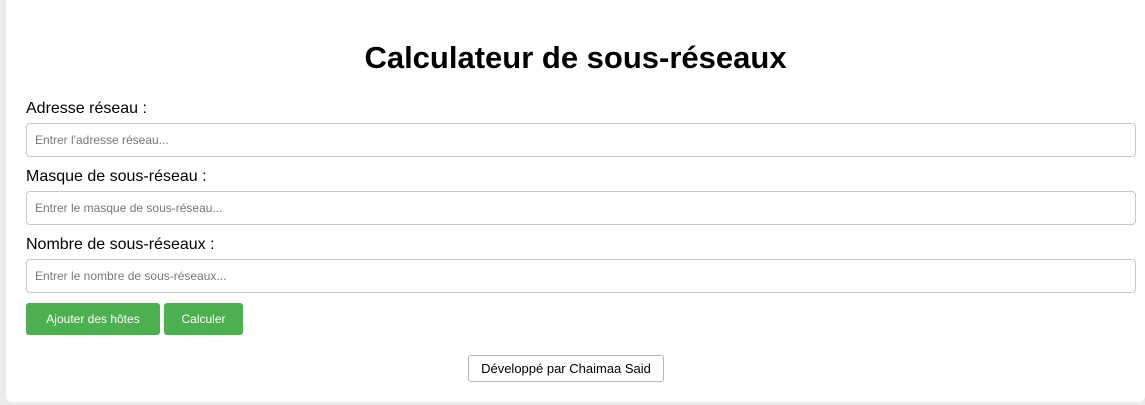 The image size is (1145, 405). I want to click on subnet-count-label: Nombre de sous-réseaux :, so click(120, 244).